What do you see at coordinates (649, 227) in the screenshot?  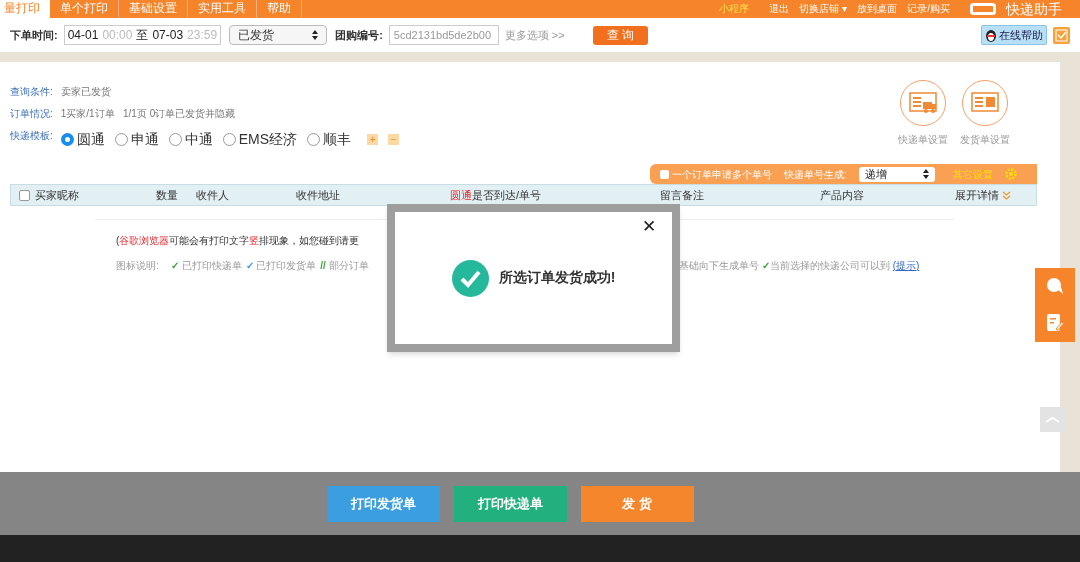 I see `close-button: ✕` at bounding box center [649, 227].